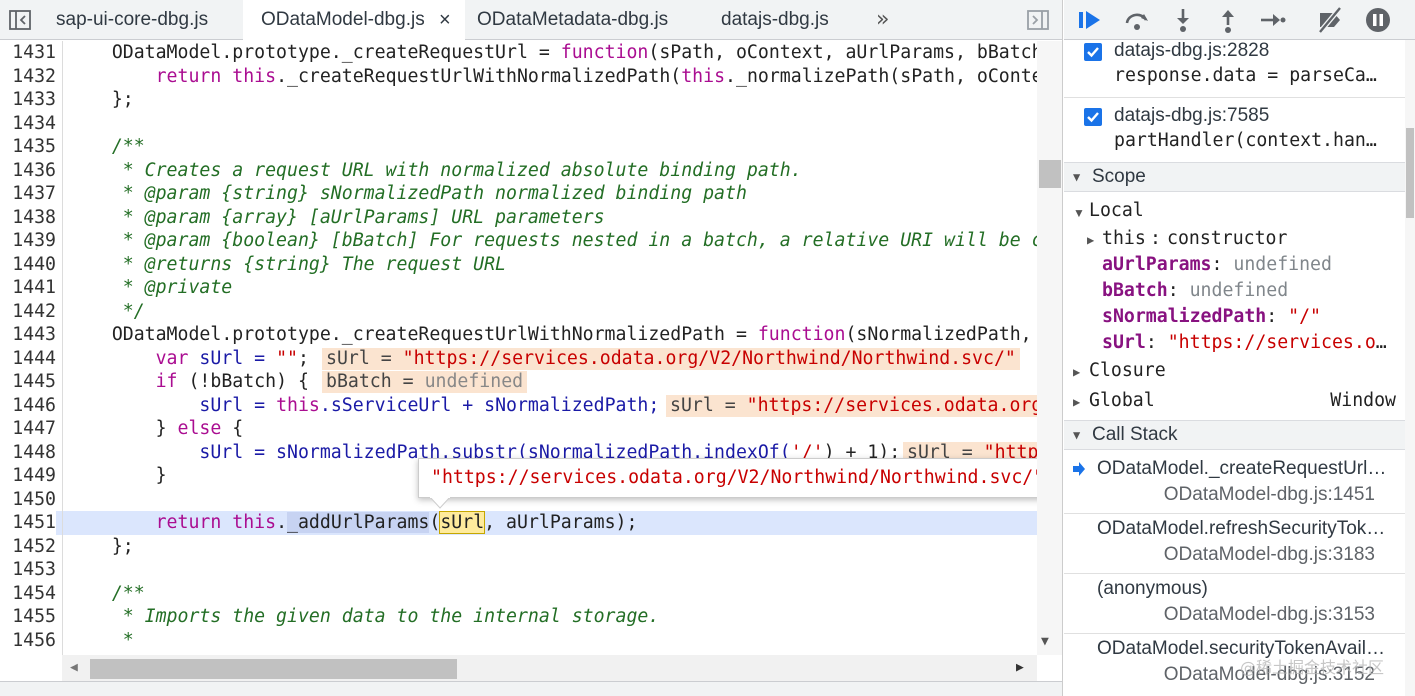 The height and width of the screenshot is (696, 1415). I want to click on scope-local: ▼ Local, so click(1234, 211).